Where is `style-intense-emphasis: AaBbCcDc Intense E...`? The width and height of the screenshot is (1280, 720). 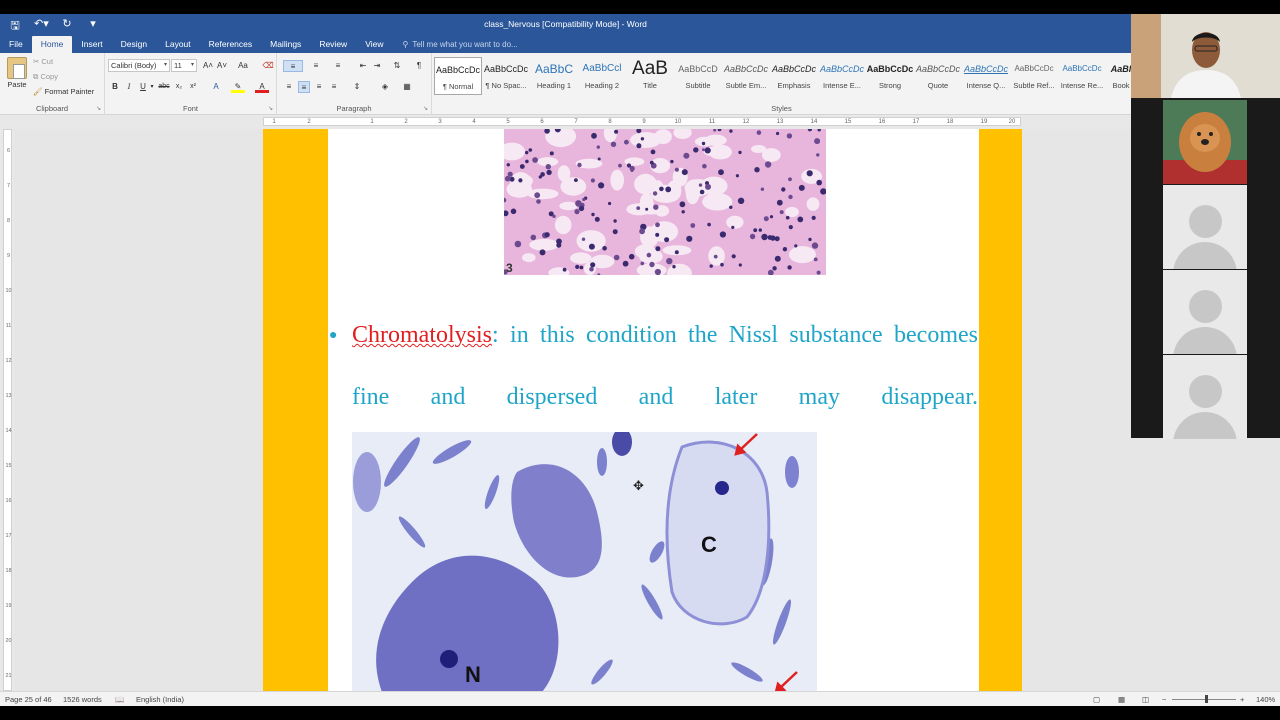
style-intense-emphasis: AaBbCcDc Intense E... is located at coordinates (842, 76).